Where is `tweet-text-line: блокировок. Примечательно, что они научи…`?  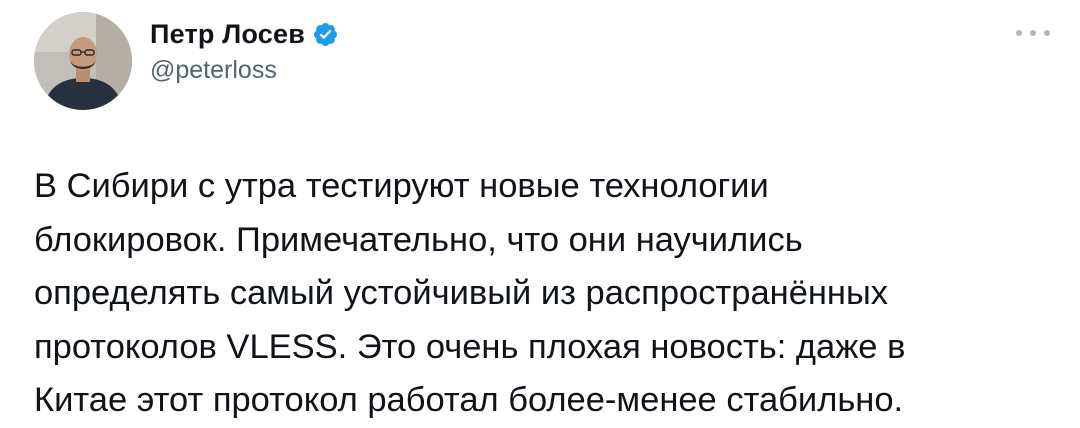
tweet-text-line: блокировок. Примечательно, что они научи… is located at coordinates (418, 239).